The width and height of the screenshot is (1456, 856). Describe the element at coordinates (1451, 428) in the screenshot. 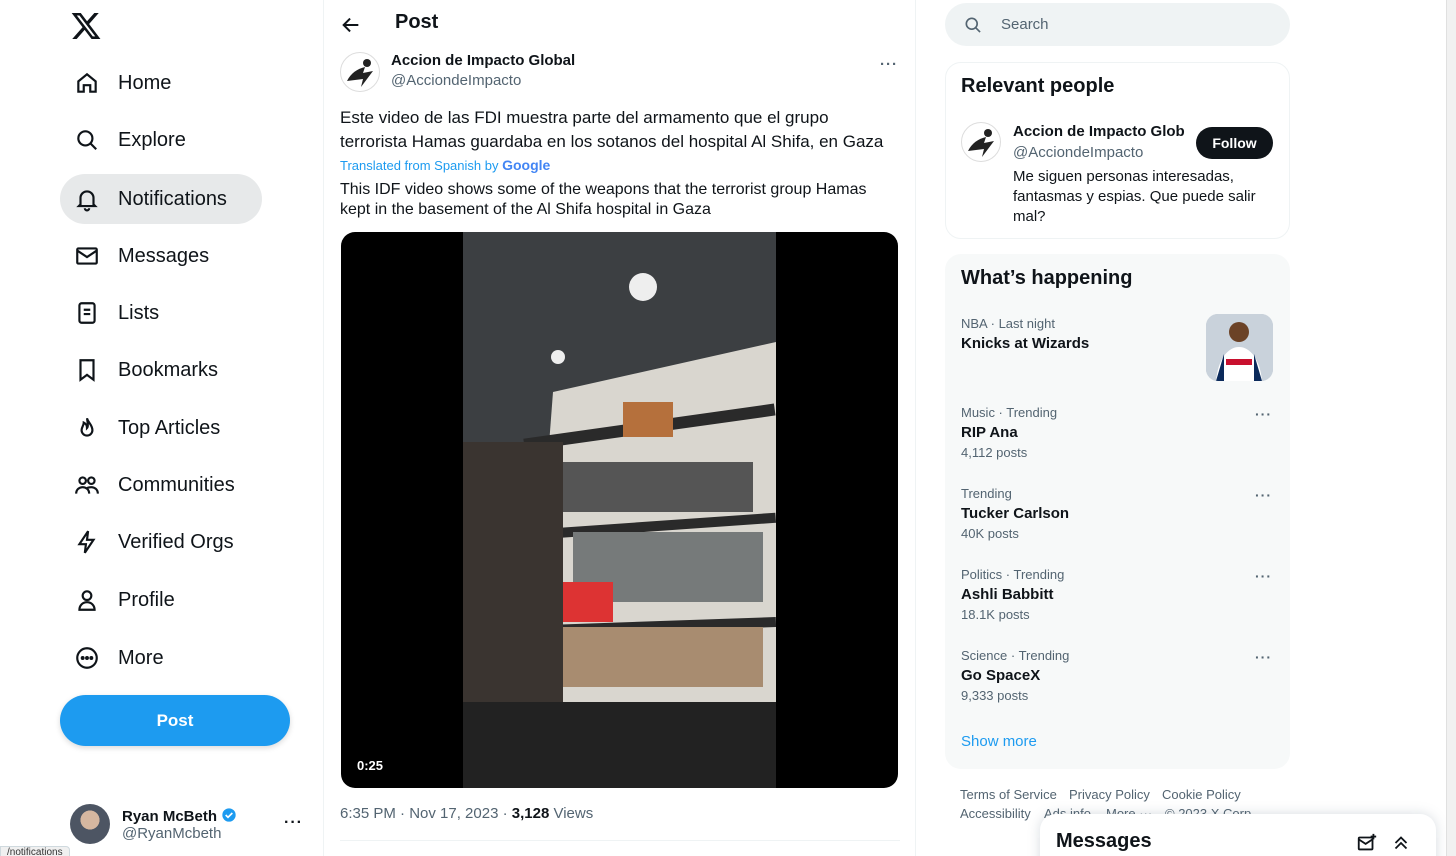

I see `page-scrollbar` at that location.